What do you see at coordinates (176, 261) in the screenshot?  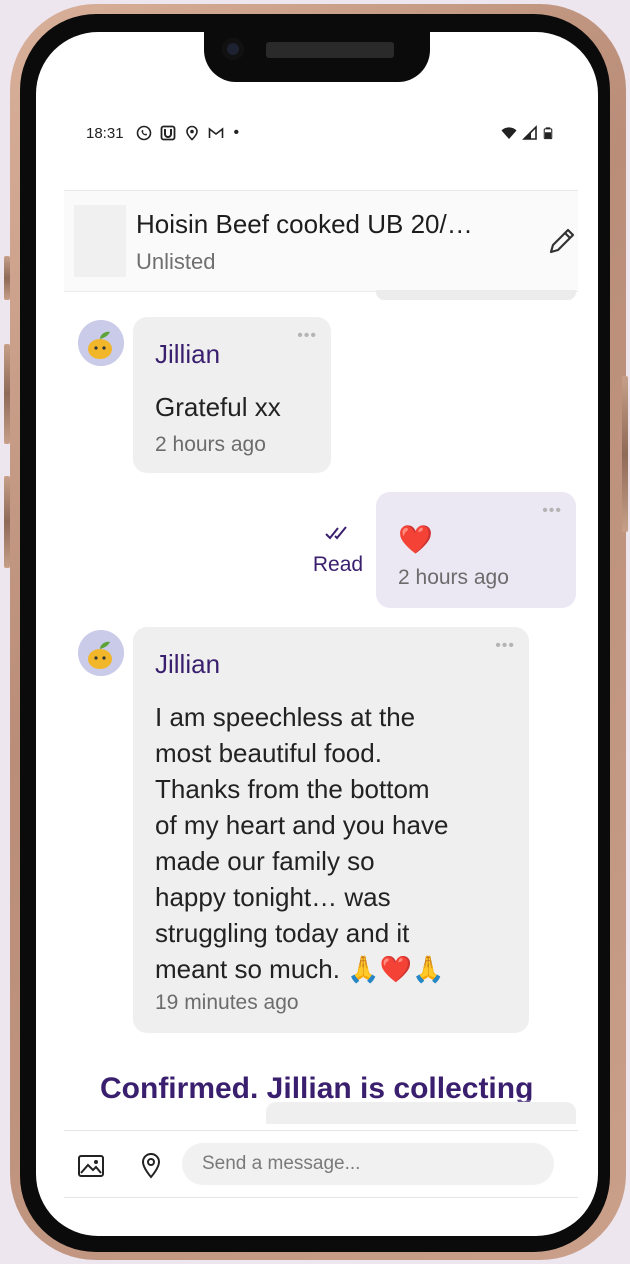 I see `listing-status: Unlisted` at bounding box center [176, 261].